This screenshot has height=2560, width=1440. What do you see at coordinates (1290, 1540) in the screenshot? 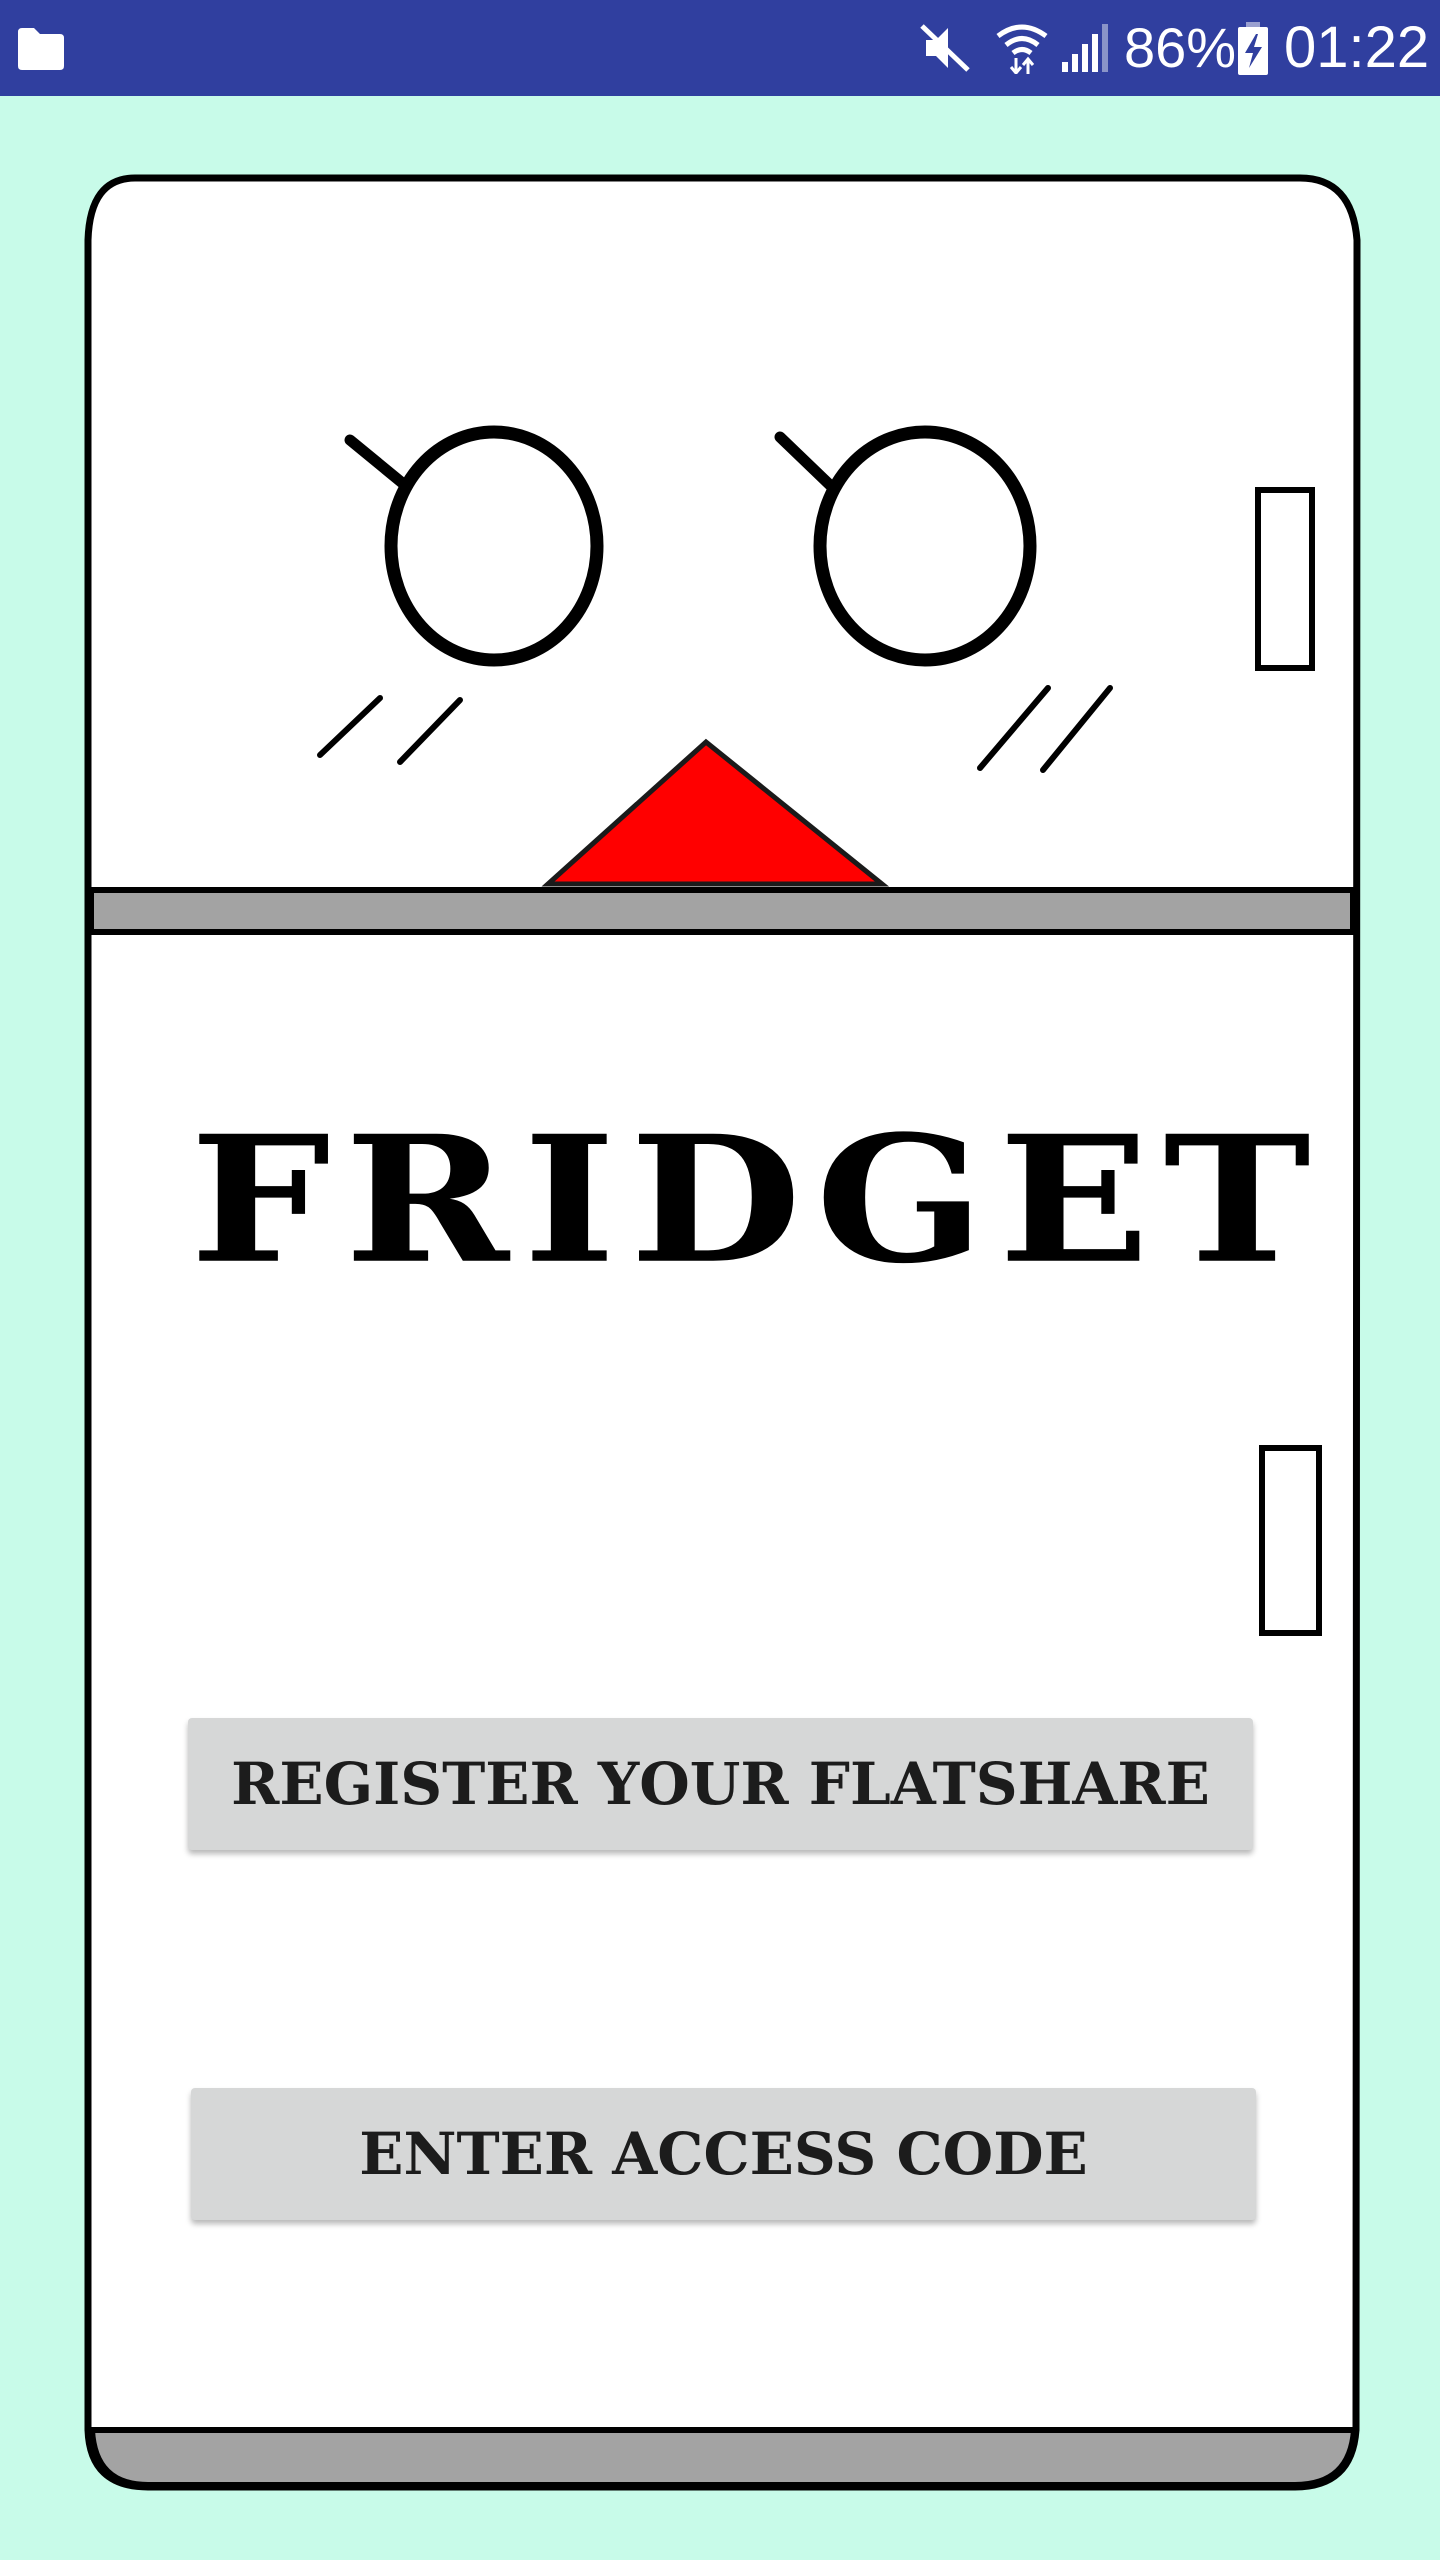
I see `lower-door-handle` at bounding box center [1290, 1540].